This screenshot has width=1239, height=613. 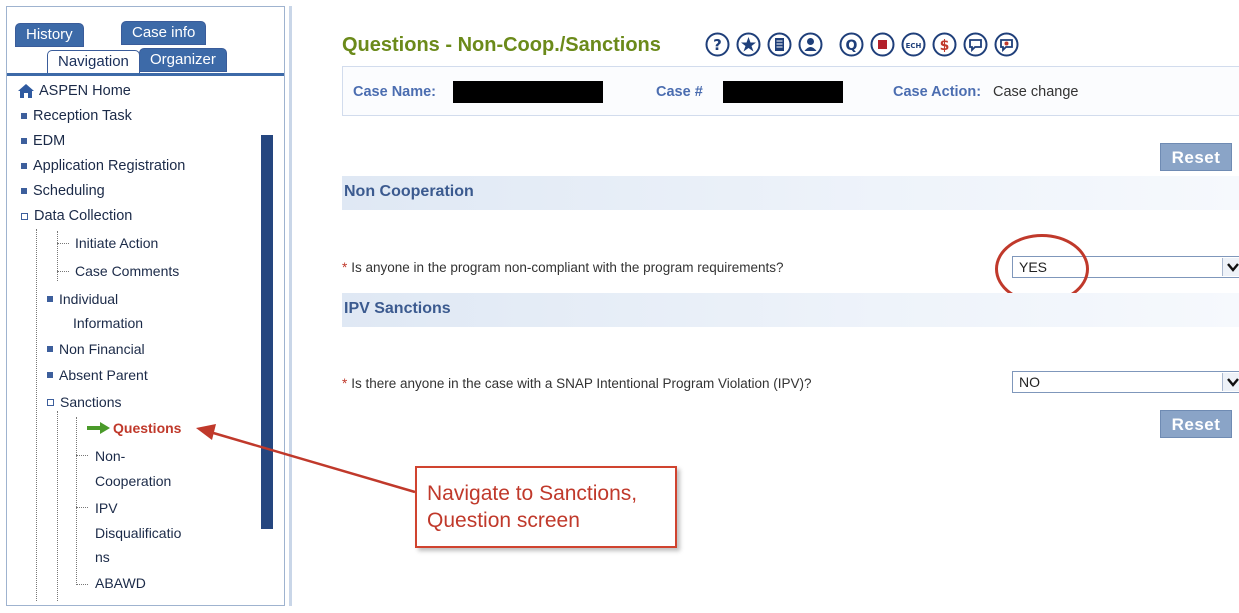 What do you see at coordinates (532, 493) in the screenshot?
I see `callout-line-1: Navigate to Sanctions,` at bounding box center [532, 493].